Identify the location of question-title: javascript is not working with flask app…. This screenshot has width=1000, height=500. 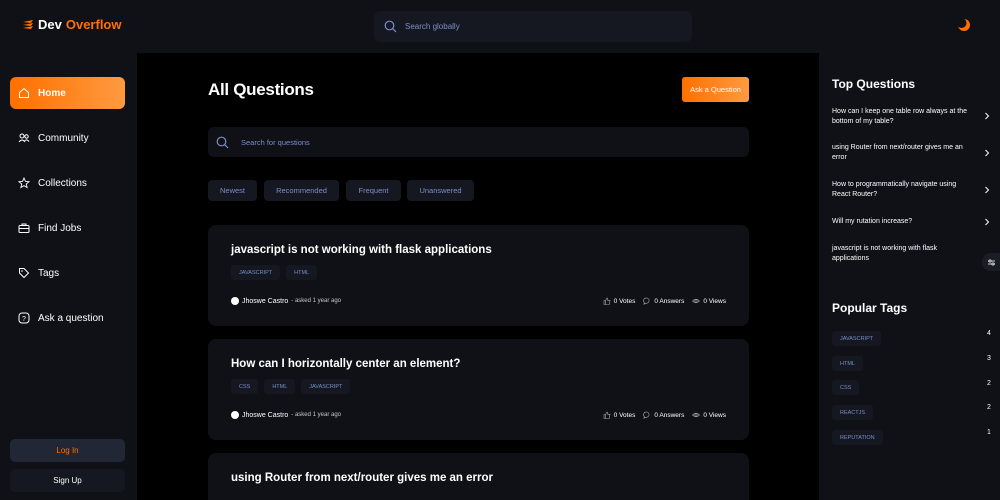
(361, 250).